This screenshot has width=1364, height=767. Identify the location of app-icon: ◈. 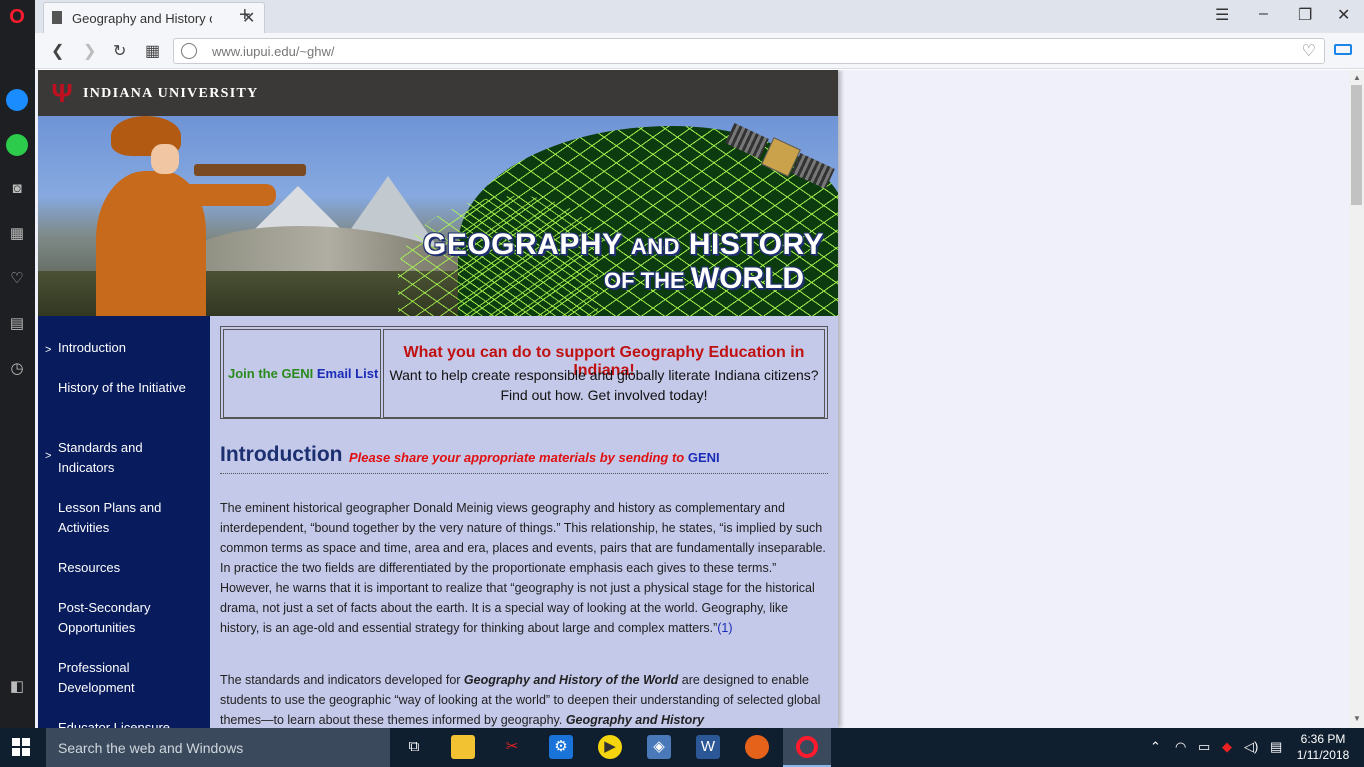
(659, 747).